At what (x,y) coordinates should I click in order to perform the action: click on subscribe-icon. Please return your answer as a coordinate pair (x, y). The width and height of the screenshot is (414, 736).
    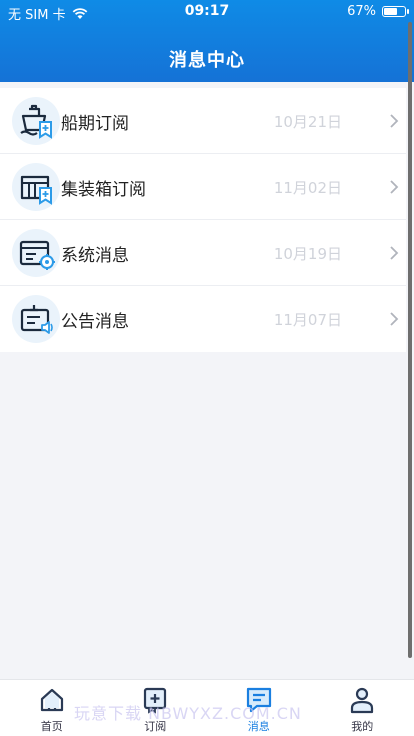
    Looking at the image, I should click on (155, 700).